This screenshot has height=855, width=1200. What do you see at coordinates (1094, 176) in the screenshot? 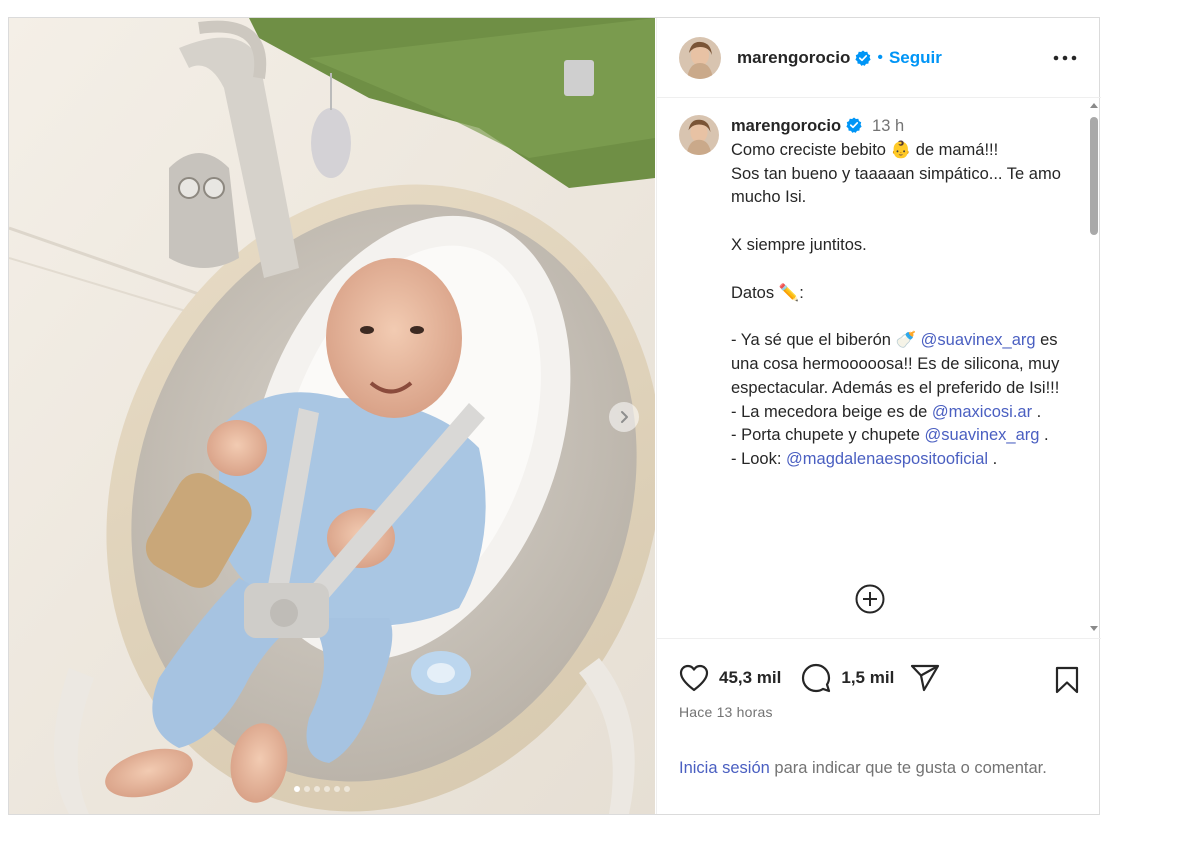
I see `scroll-thumb` at bounding box center [1094, 176].